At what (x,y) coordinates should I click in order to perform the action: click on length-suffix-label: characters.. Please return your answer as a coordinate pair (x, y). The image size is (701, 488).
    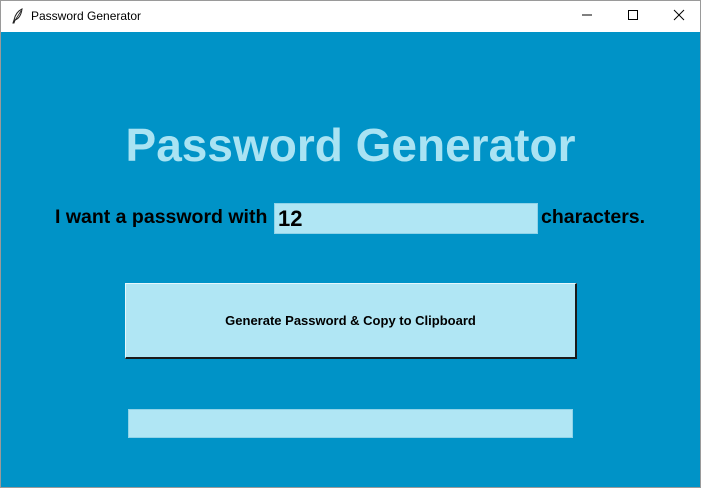
    Looking at the image, I should click on (593, 217).